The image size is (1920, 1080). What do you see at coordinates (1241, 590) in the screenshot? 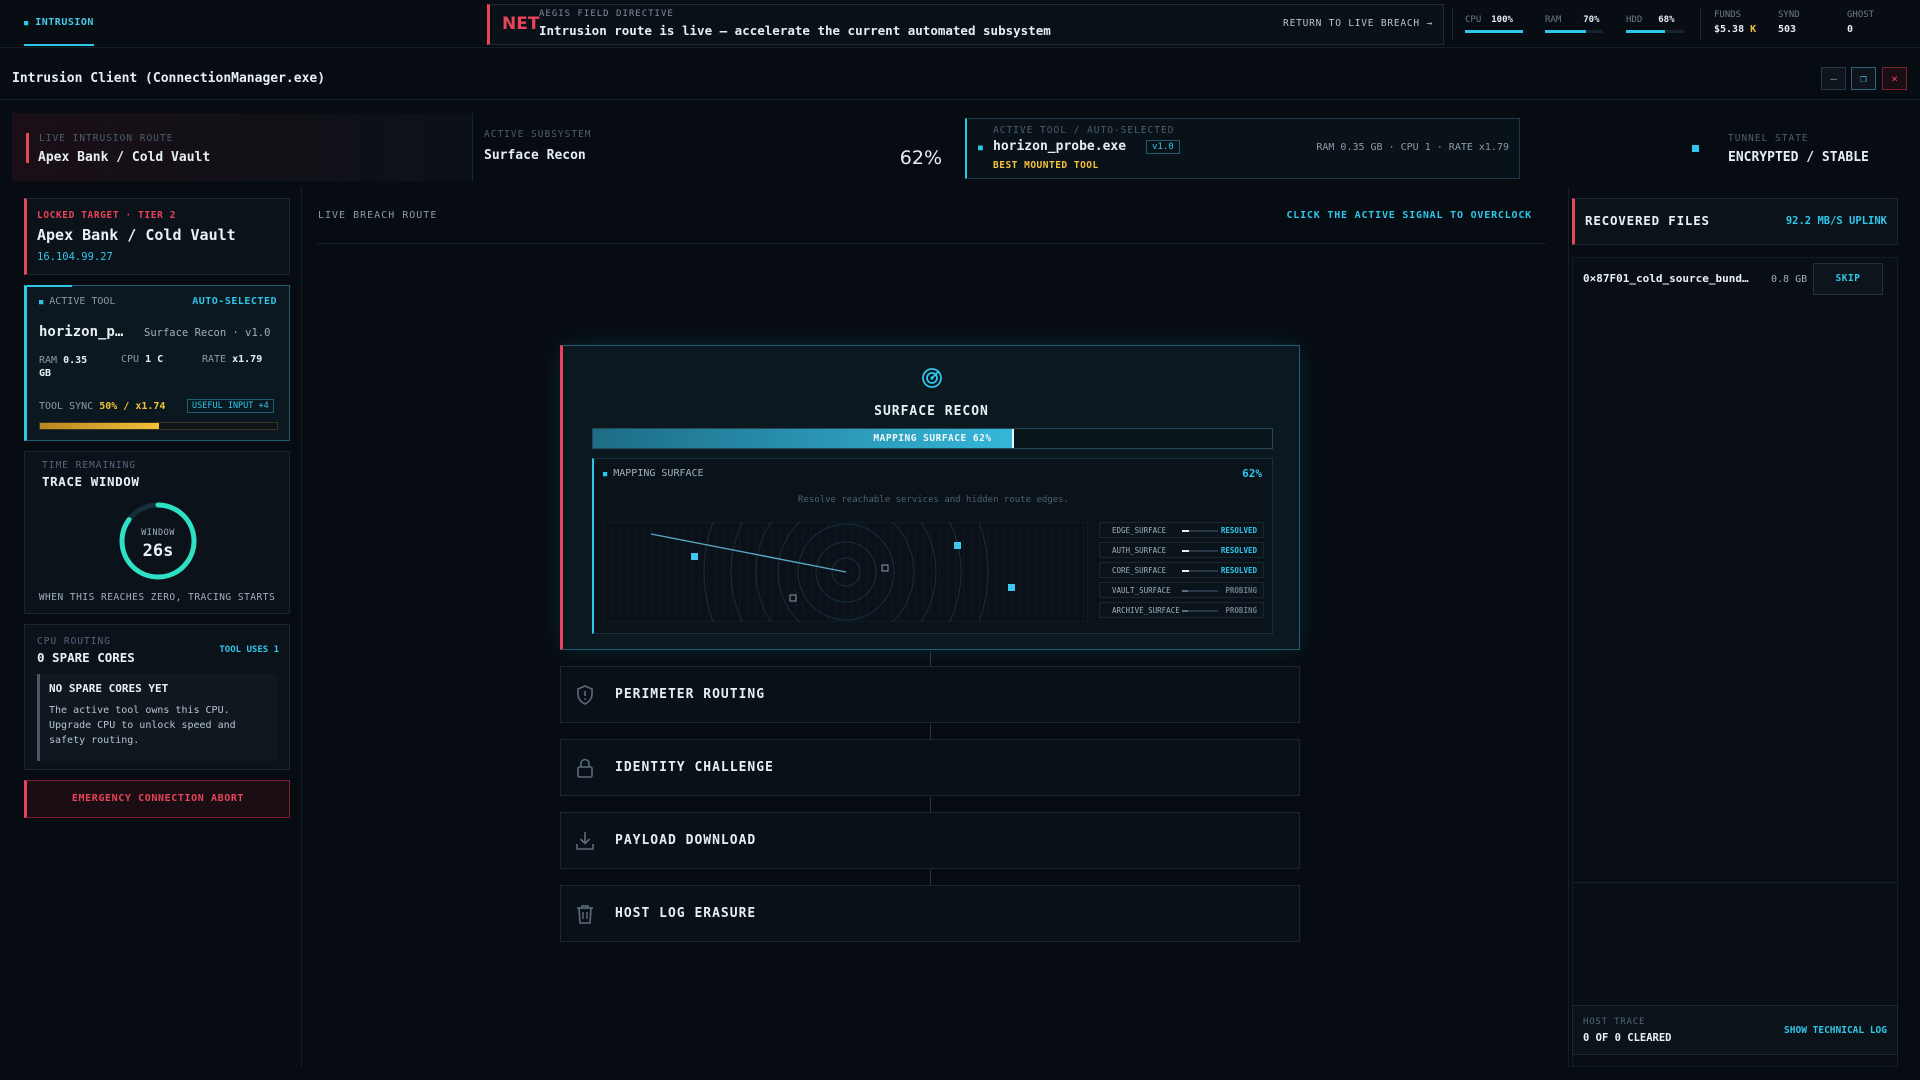
I see `surface-status: PROBING` at bounding box center [1241, 590].